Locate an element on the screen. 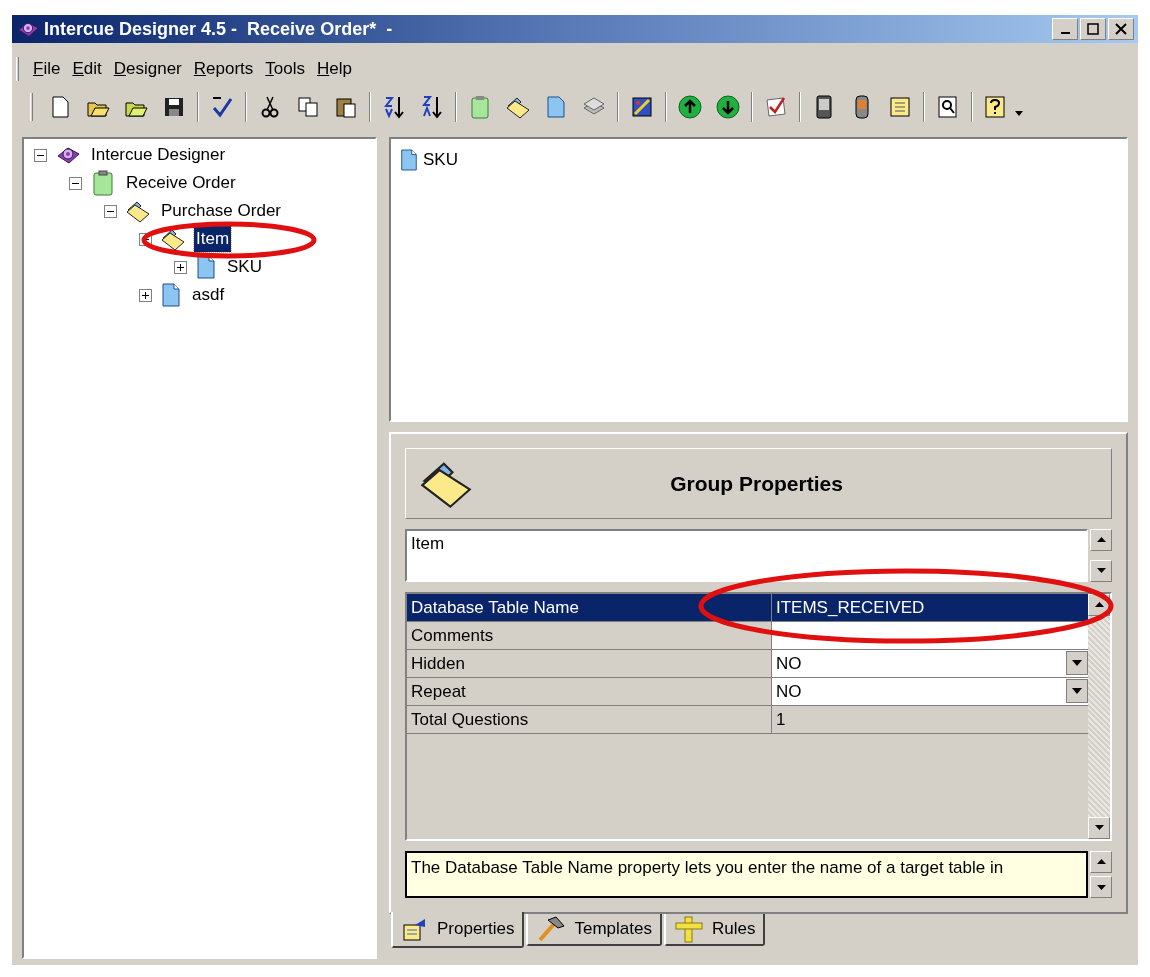  copy-icon is located at coordinates (308, 107).